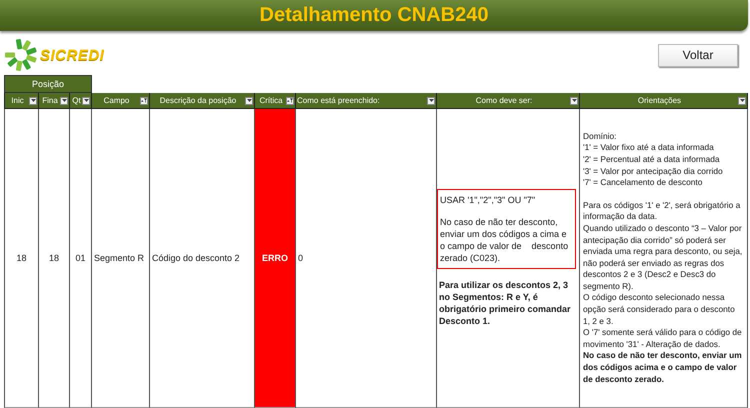  I want to click on guidance-text: '7' = Cancelamento de desconto, so click(643, 183).